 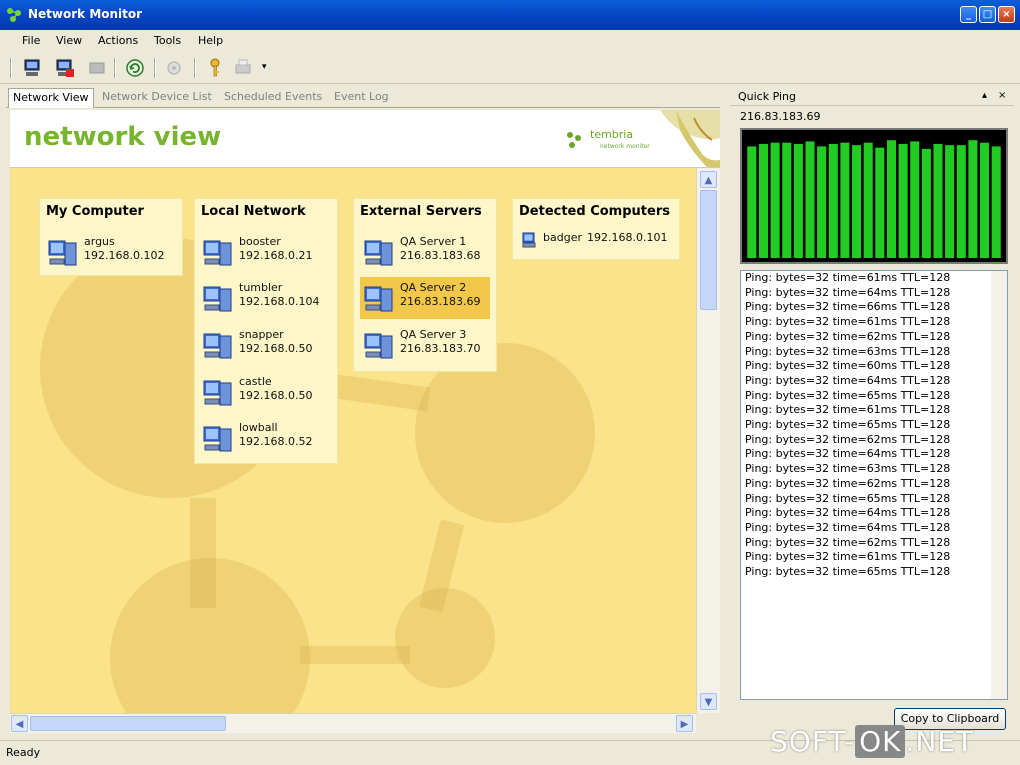 What do you see at coordinates (69, 40) in the screenshot?
I see `menu-view: View` at bounding box center [69, 40].